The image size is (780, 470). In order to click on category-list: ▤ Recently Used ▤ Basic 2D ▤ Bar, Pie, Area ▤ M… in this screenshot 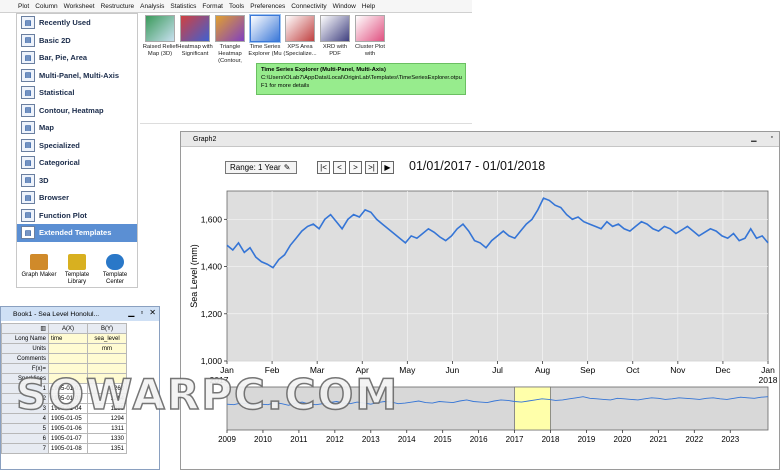, I will do `click(77, 128)`.